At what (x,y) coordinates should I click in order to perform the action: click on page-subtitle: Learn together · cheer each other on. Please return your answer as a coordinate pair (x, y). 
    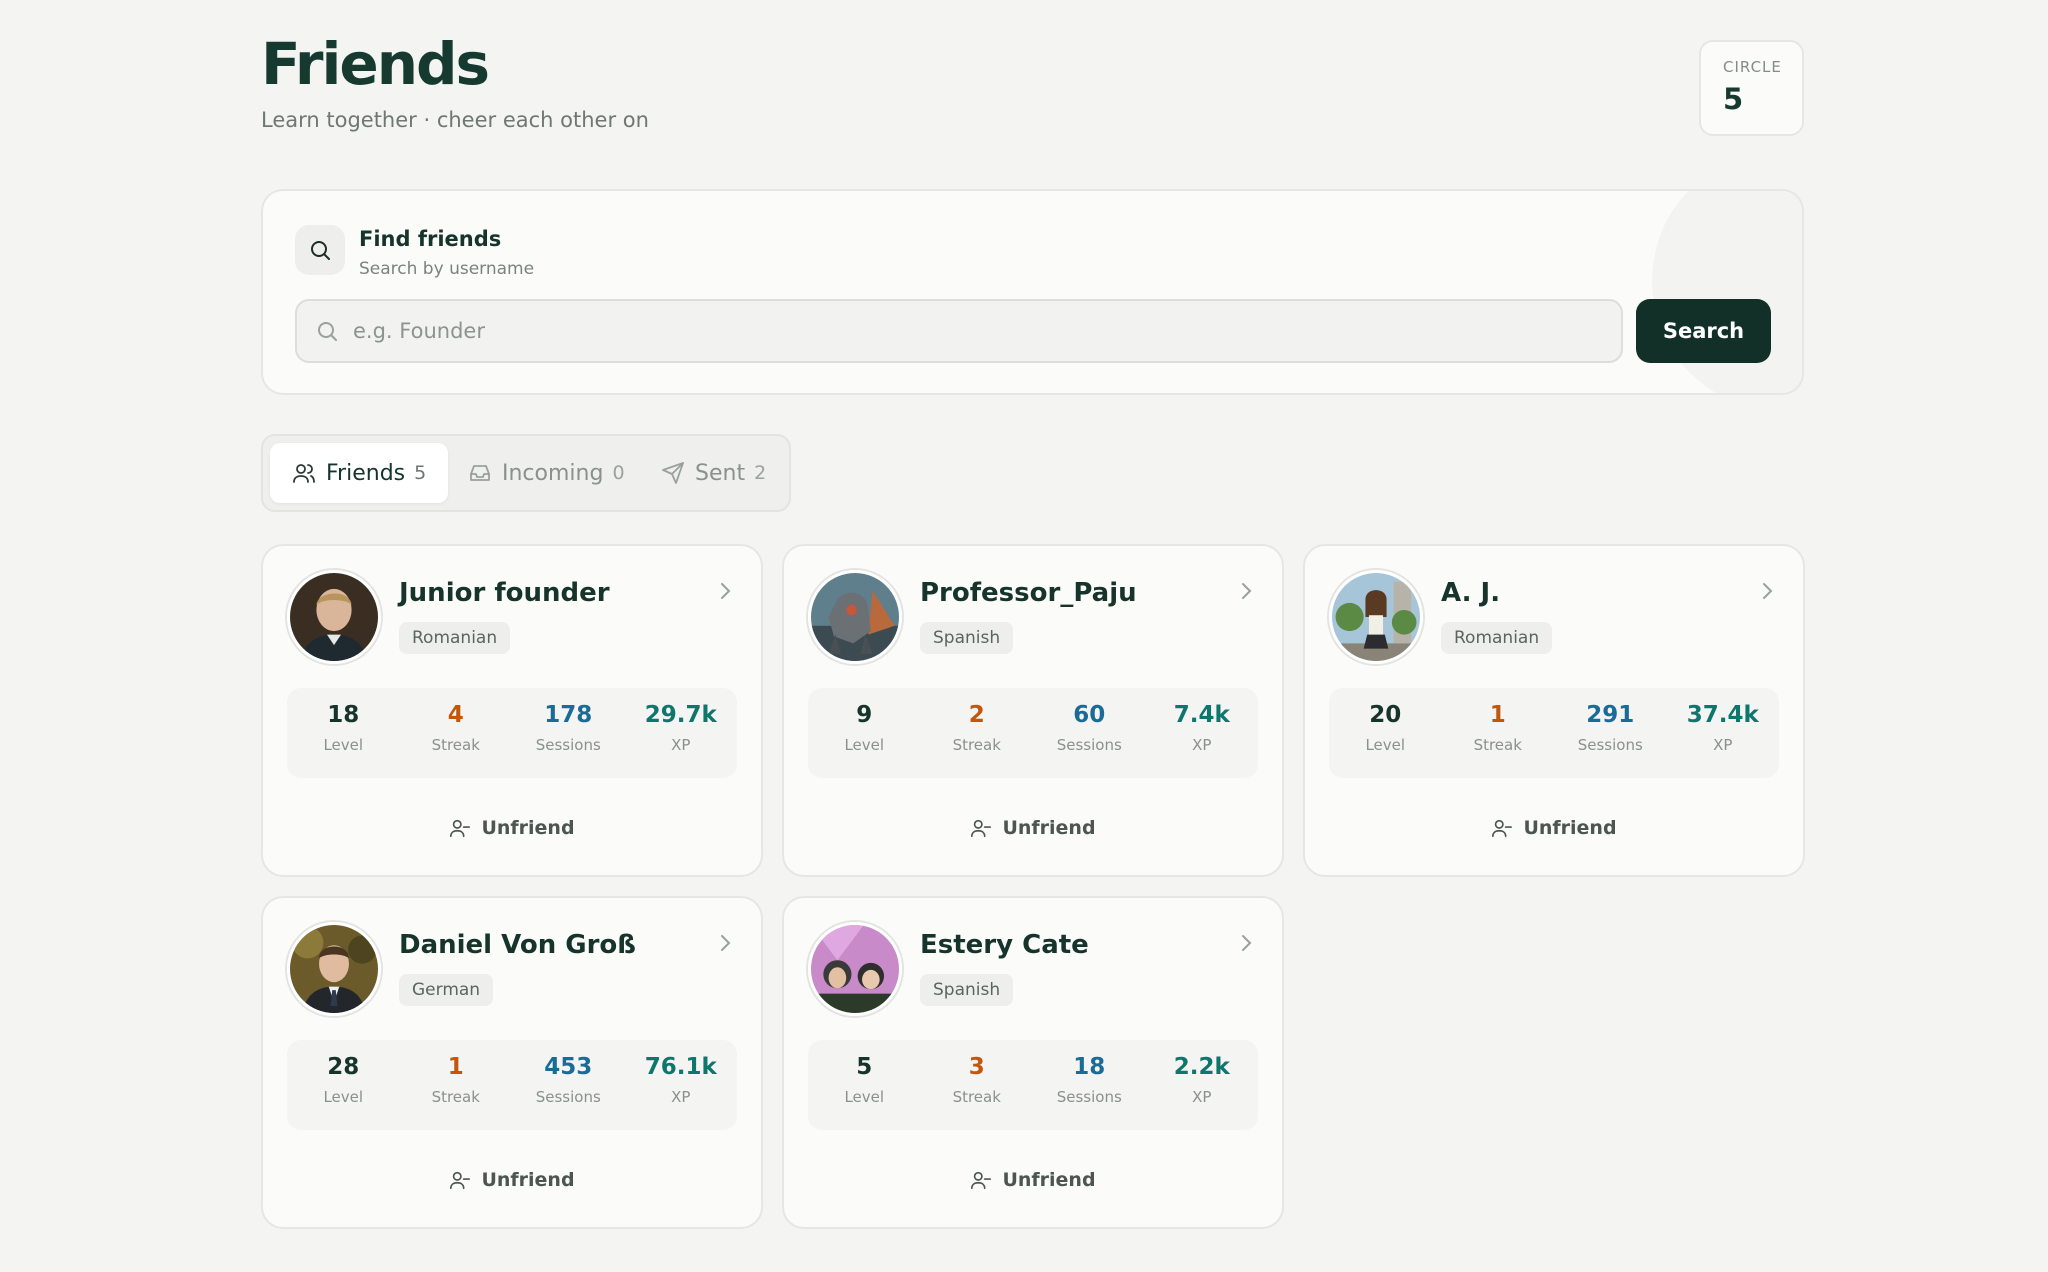
    Looking at the image, I should click on (455, 120).